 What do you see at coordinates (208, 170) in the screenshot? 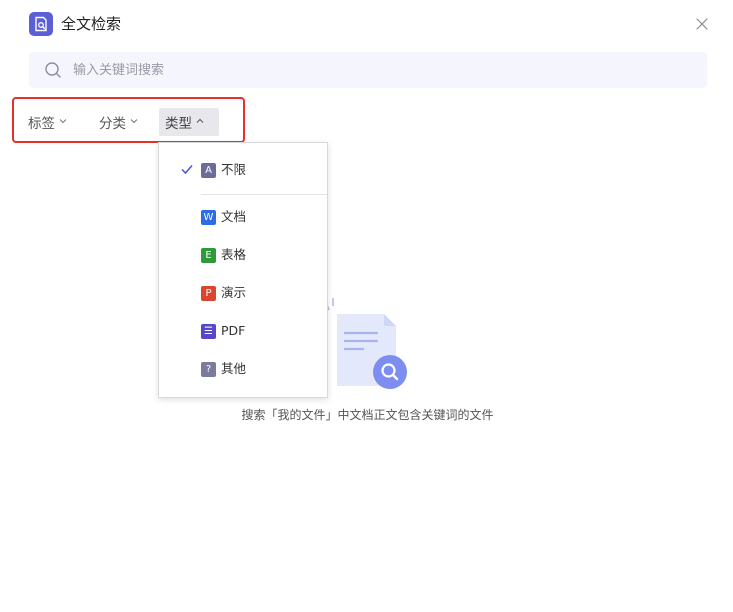
I see `any-type-icon: A` at bounding box center [208, 170].